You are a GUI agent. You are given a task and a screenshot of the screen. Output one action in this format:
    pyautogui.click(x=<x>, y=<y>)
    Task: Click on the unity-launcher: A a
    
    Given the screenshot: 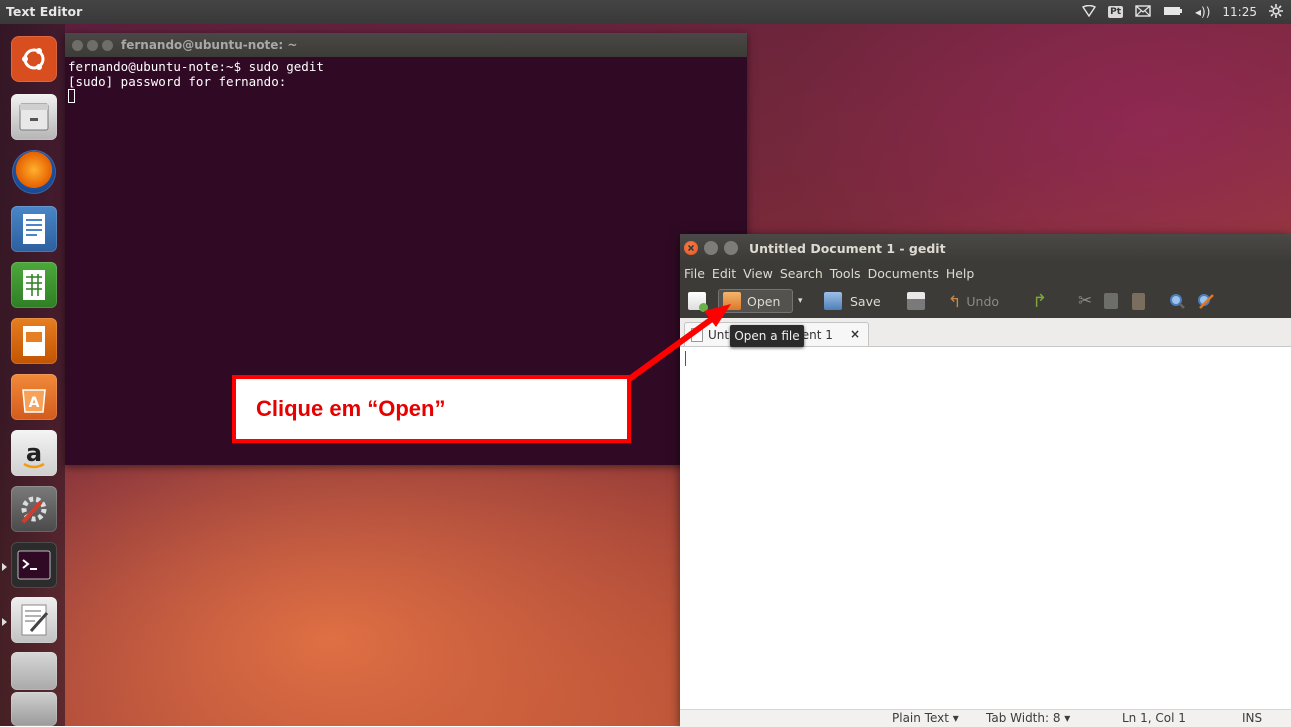 What is the action you would take?
    pyautogui.click(x=32, y=375)
    